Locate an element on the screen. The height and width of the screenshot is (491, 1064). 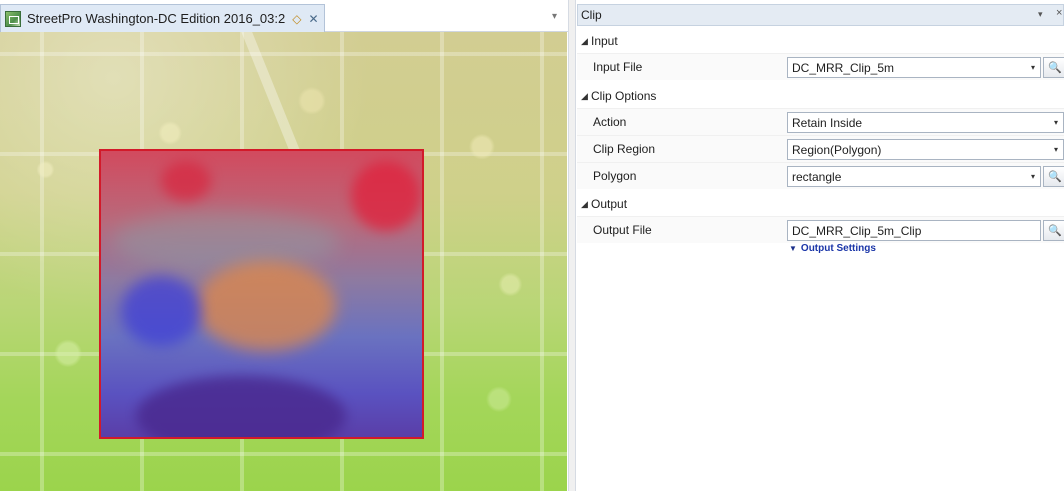
input-file-value: DC_MRR_Clip_5m is located at coordinates (843, 67).